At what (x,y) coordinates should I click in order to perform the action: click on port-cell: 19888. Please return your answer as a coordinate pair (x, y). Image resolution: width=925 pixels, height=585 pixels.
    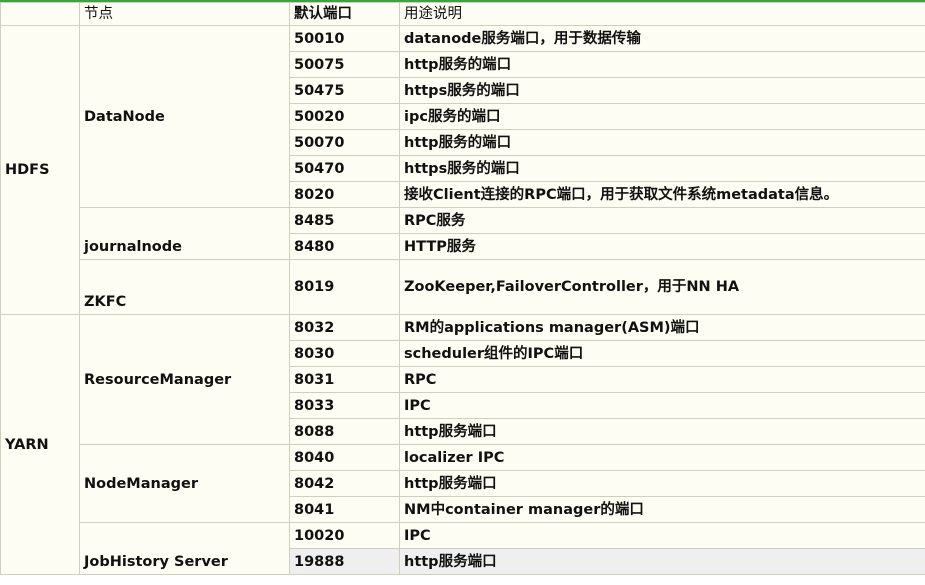
    Looking at the image, I should click on (344, 561).